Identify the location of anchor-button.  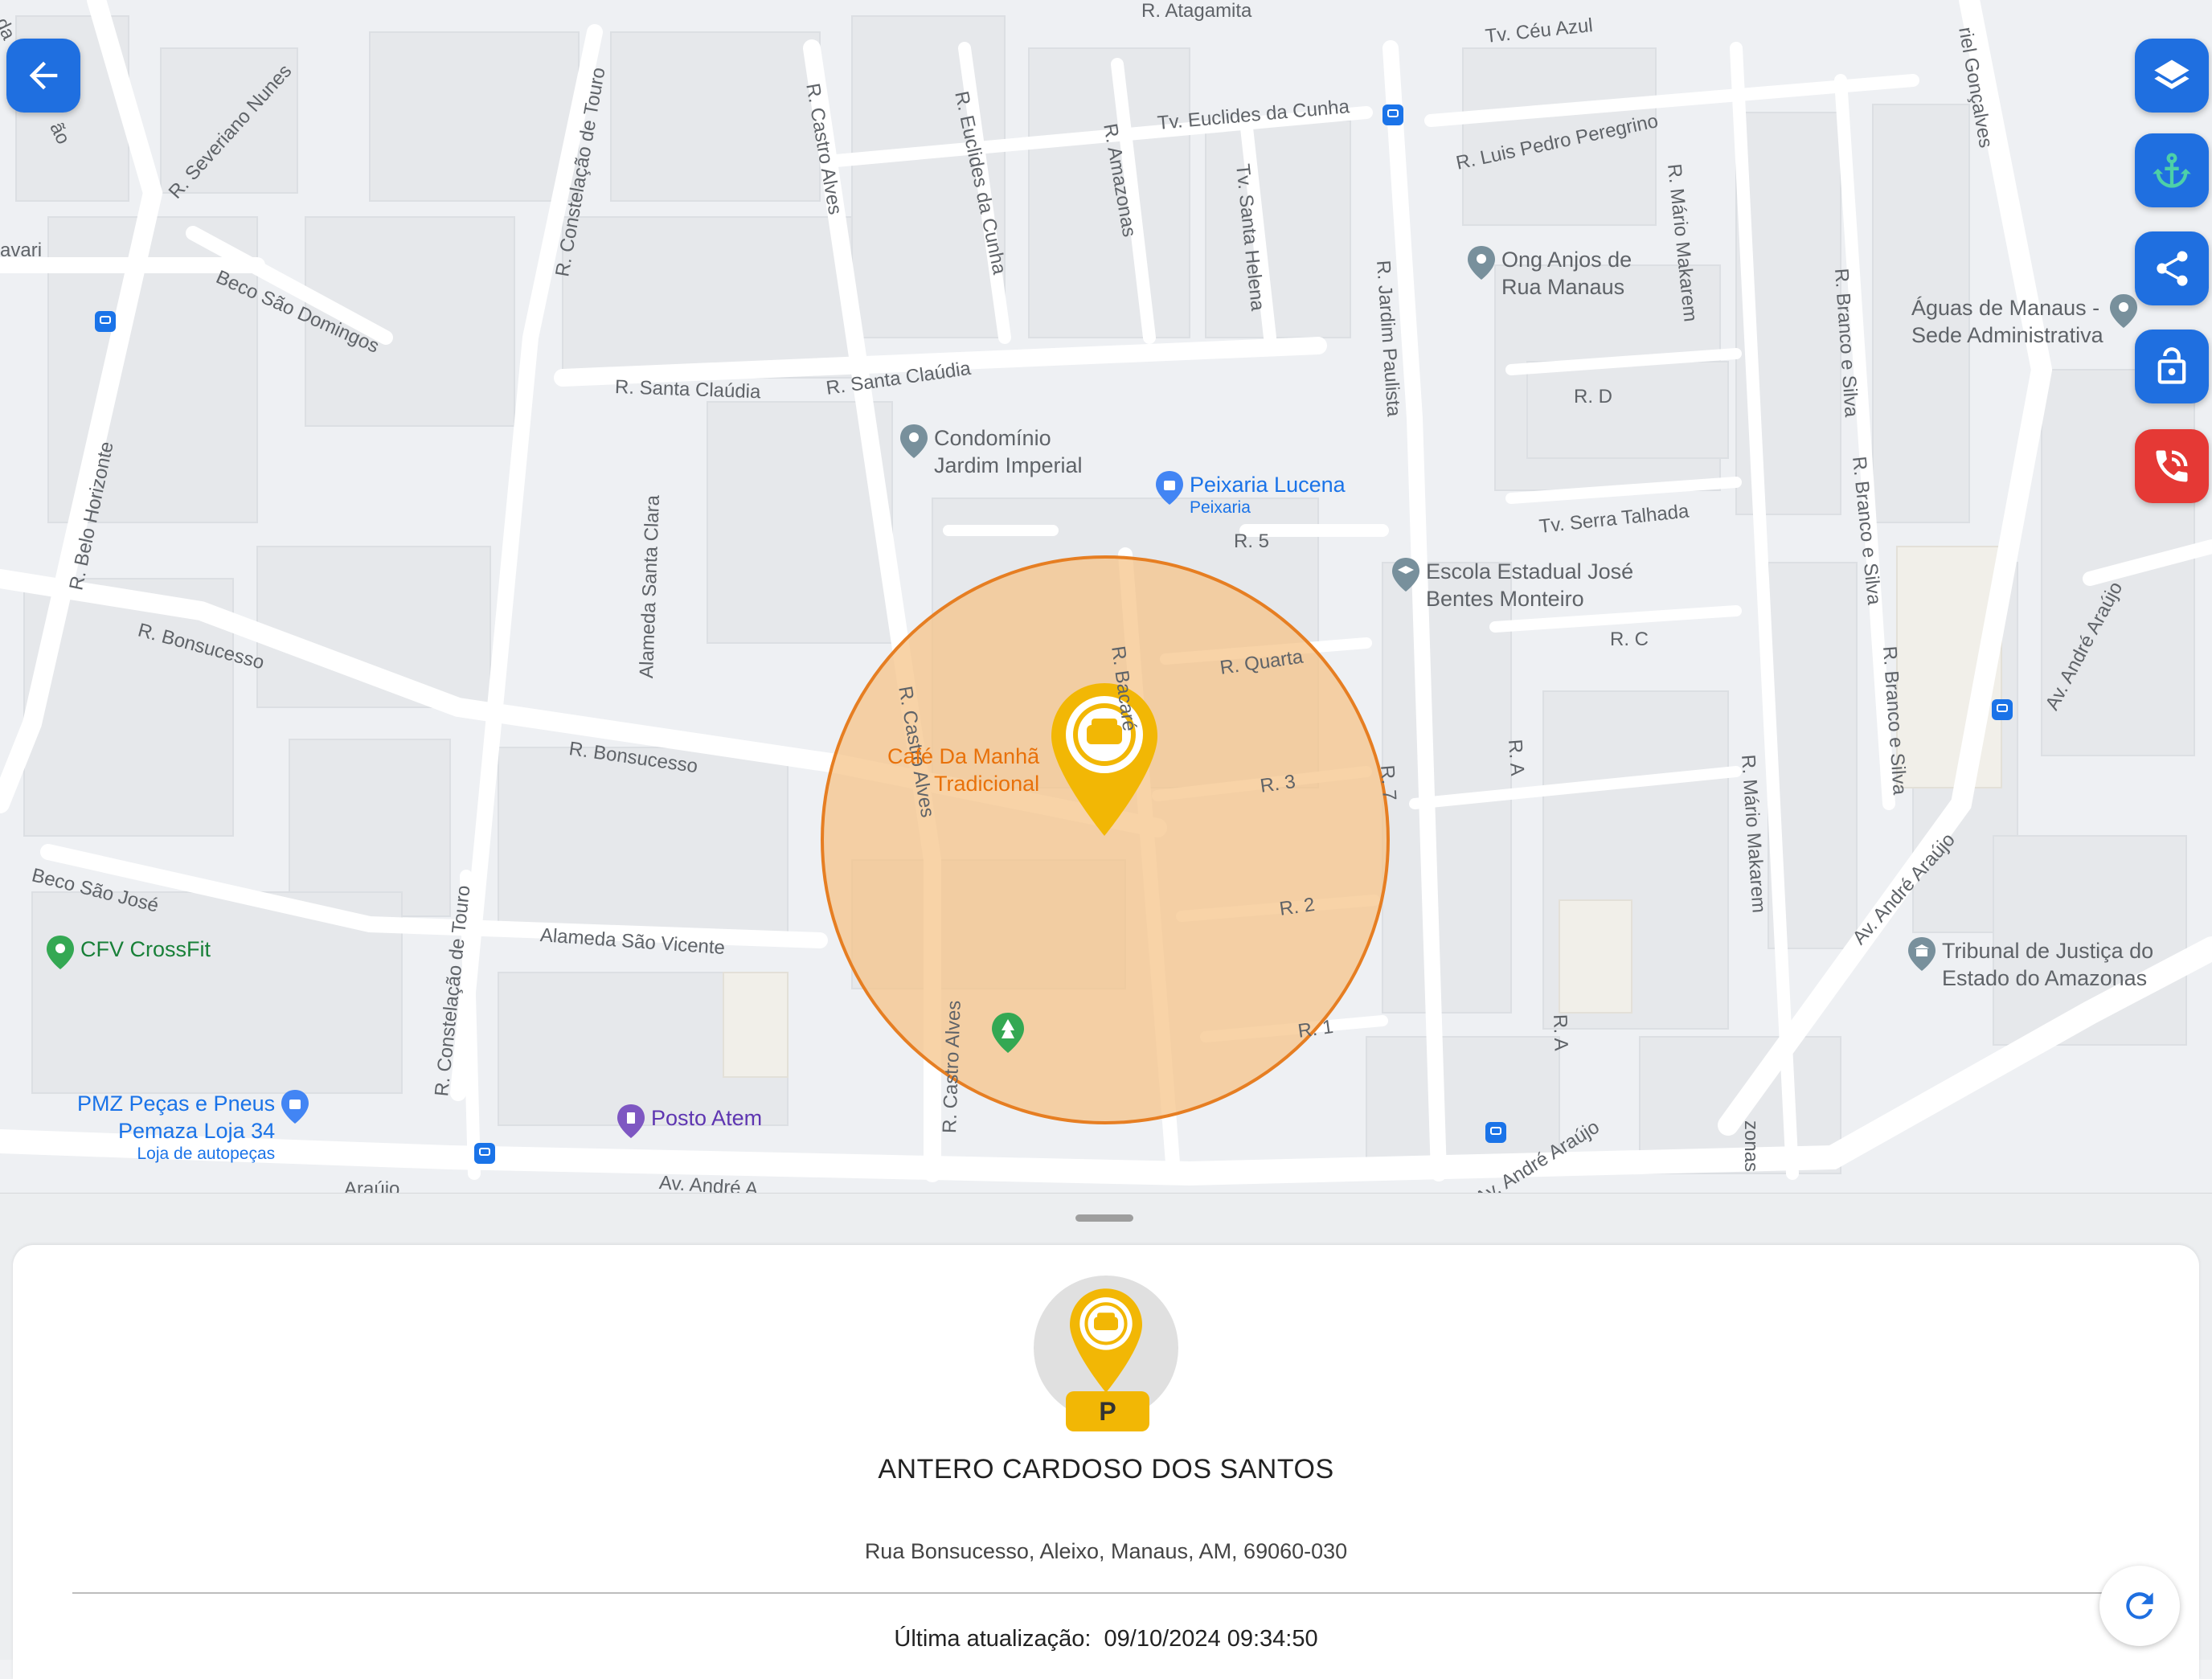
(2172, 170).